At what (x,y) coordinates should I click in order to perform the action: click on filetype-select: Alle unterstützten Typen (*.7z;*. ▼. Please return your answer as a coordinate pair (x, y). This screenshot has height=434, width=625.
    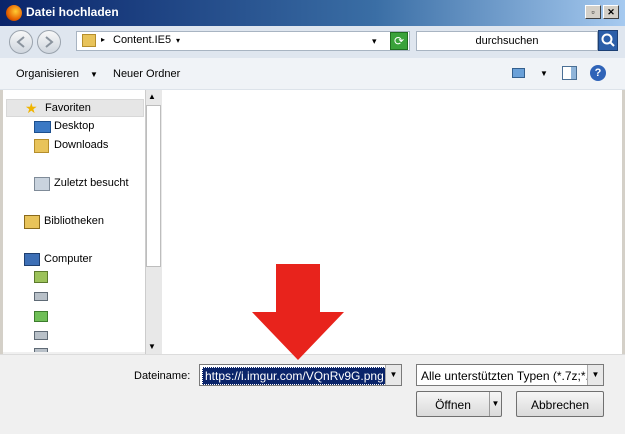
    Looking at the image, I should click on (510, 375).